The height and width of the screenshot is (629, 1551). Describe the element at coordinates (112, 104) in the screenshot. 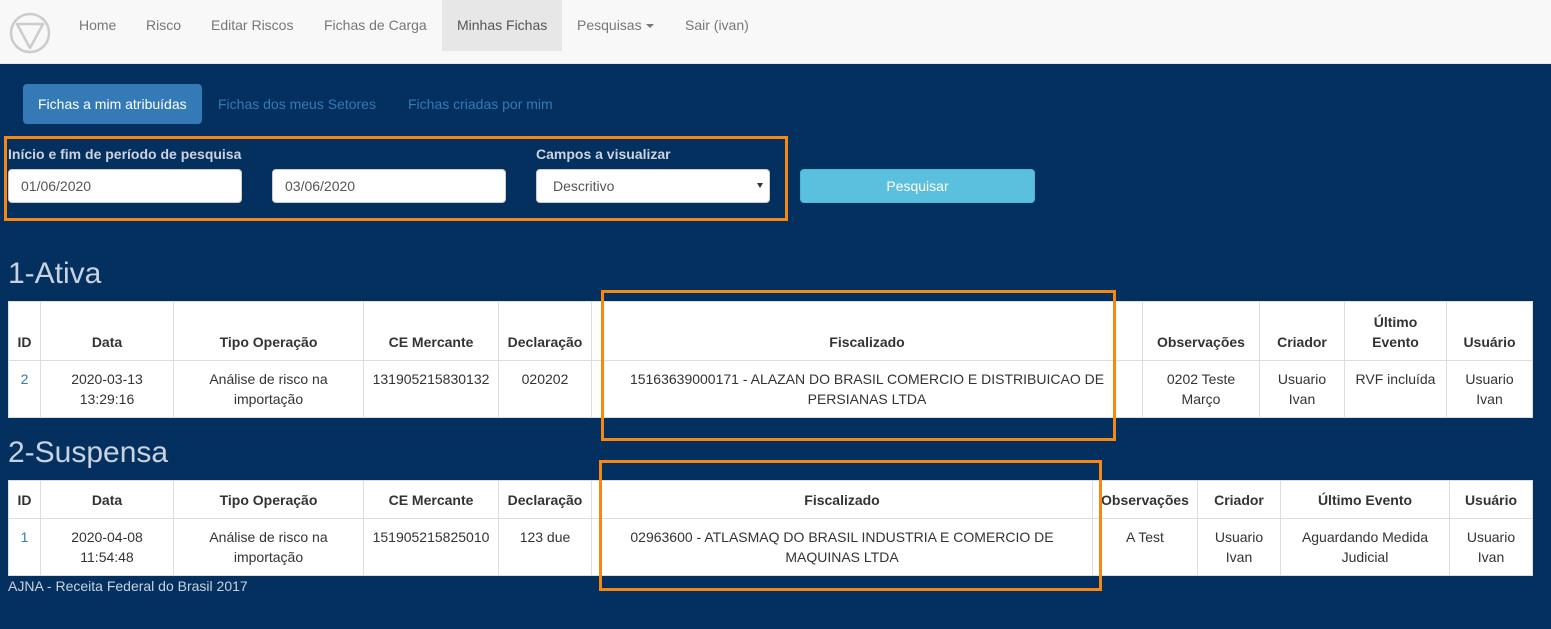

I see `tab-fichas-atribuidas: Fichas a mim atribuídas` at that location.